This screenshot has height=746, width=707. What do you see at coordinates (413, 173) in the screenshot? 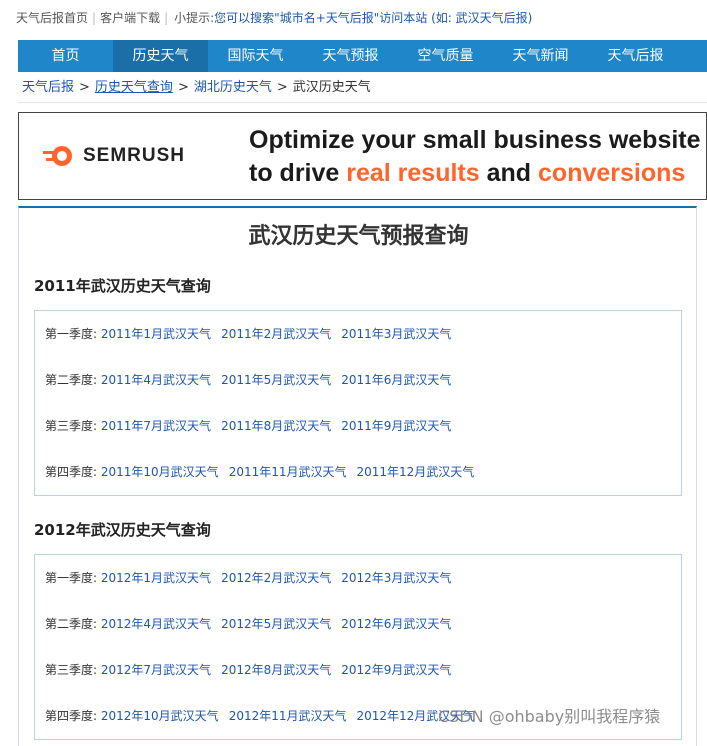
I see `ad-accent-text: real results` at bounding box center [413, 173].